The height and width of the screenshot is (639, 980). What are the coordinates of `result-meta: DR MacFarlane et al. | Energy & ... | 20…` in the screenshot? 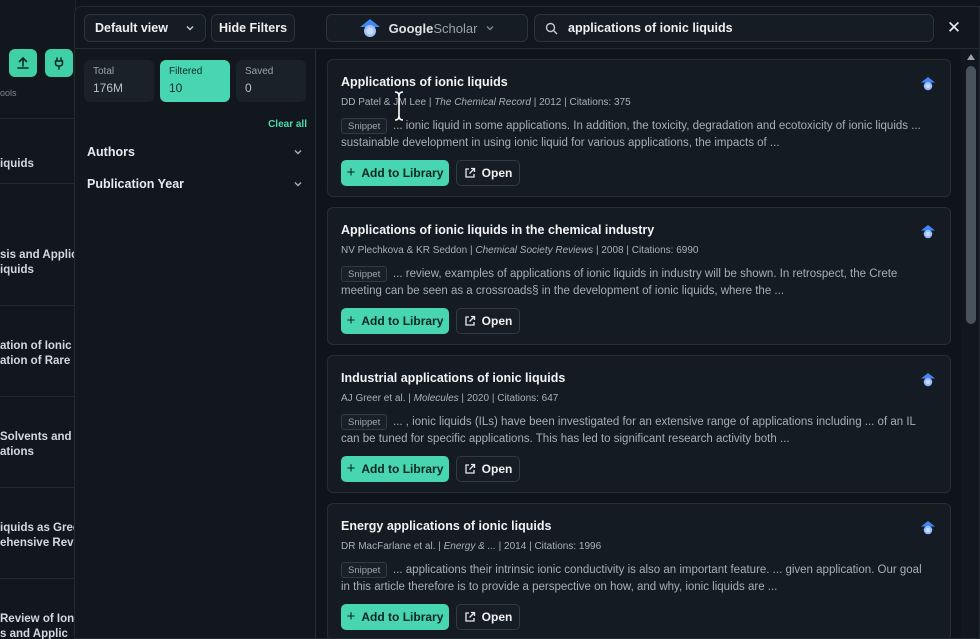 It's located at (471, 546).